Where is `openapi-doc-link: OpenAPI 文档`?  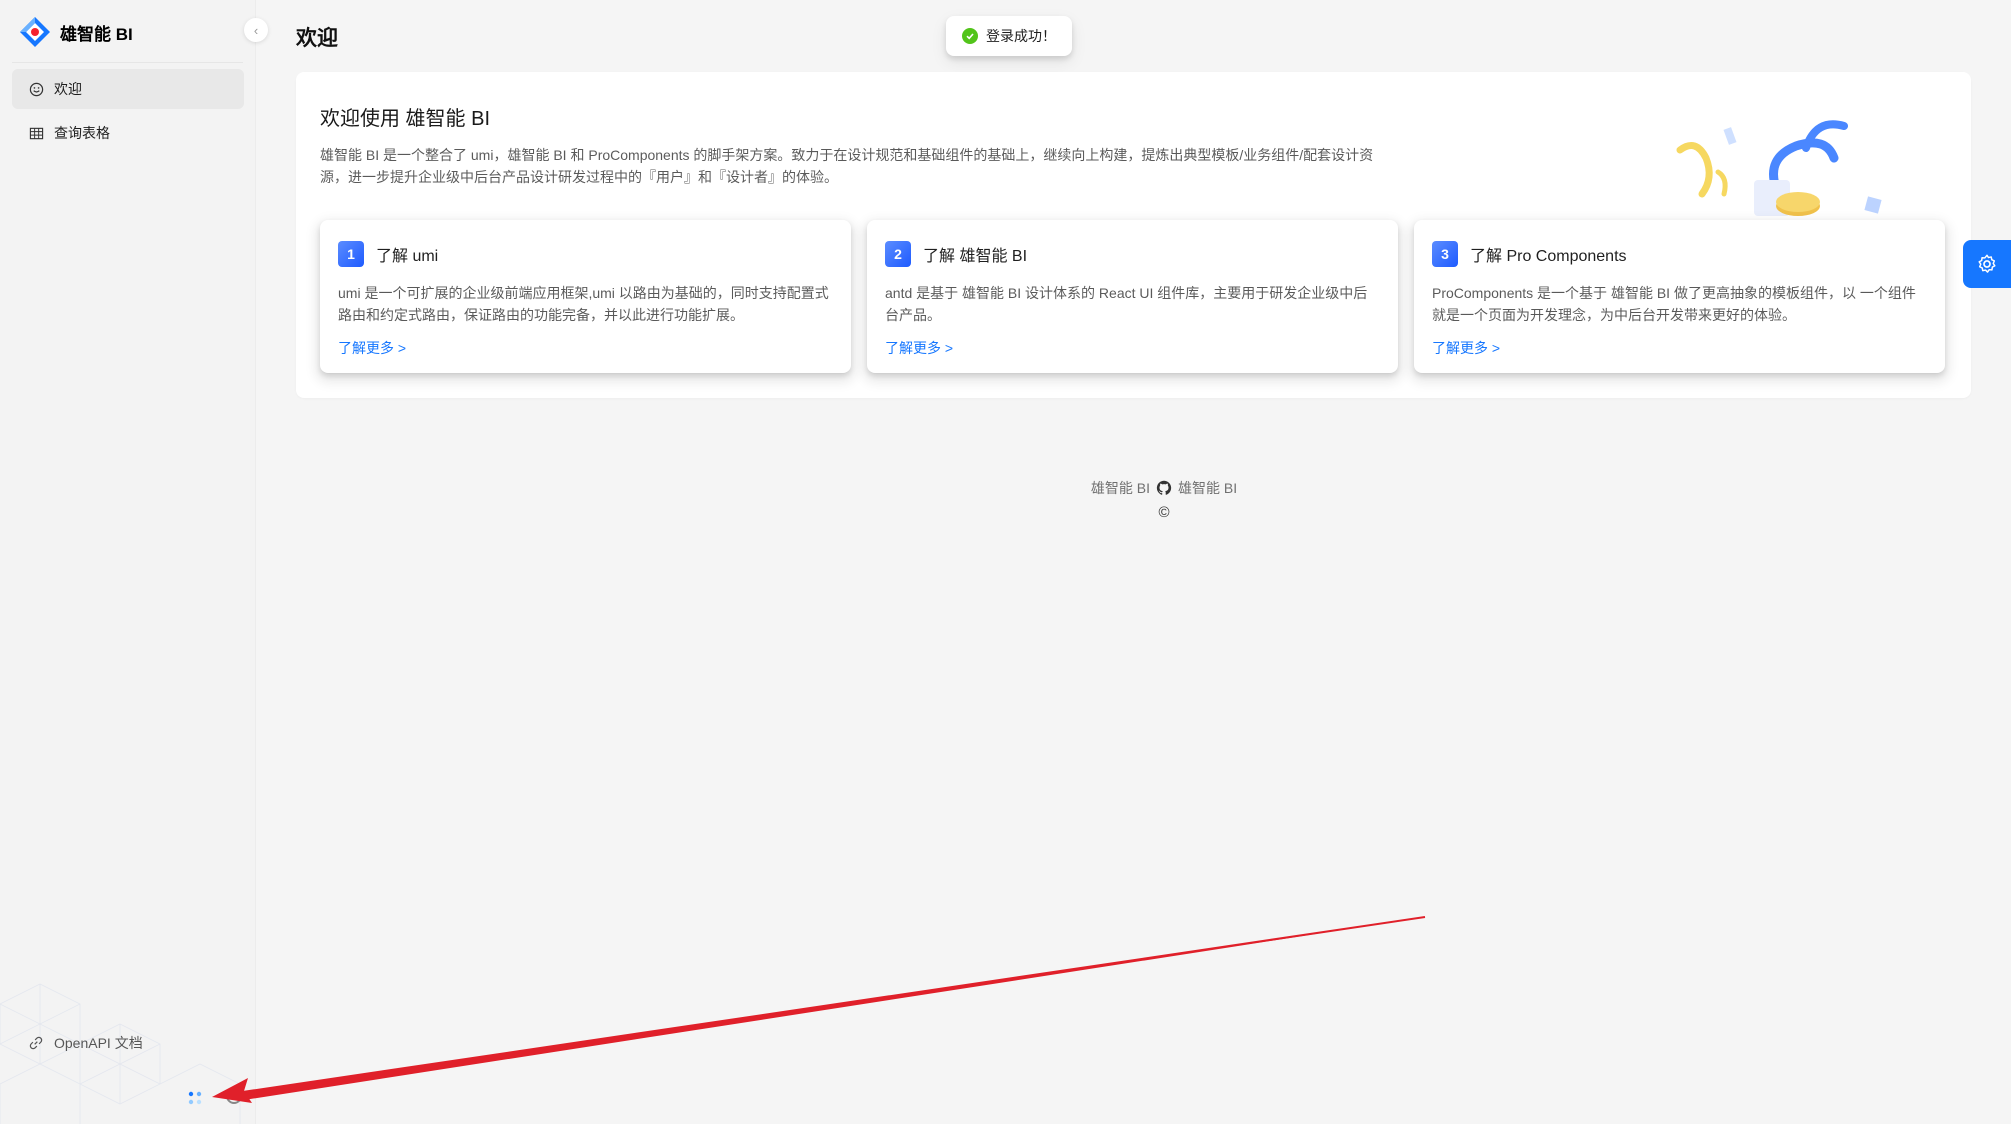
openapi-doc-link: OpenAPI 文档 is located at coordinates (85, 1043).